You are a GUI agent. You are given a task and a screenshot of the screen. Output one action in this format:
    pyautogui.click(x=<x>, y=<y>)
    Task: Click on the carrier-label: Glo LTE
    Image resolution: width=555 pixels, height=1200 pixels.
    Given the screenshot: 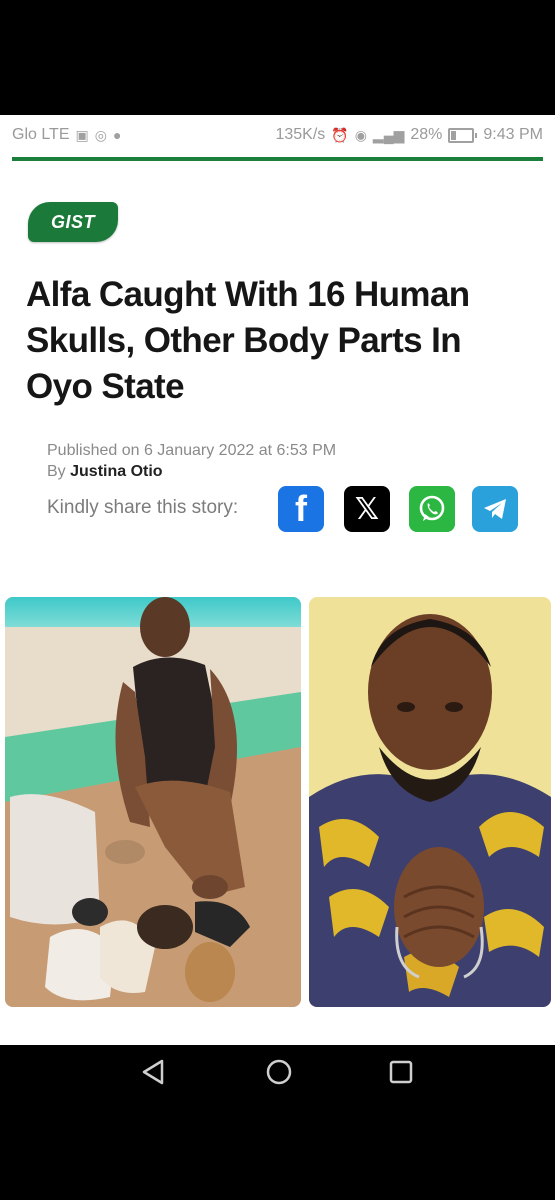 What is the action you would take?
    pyautogui.click(x=41, y=134)
    